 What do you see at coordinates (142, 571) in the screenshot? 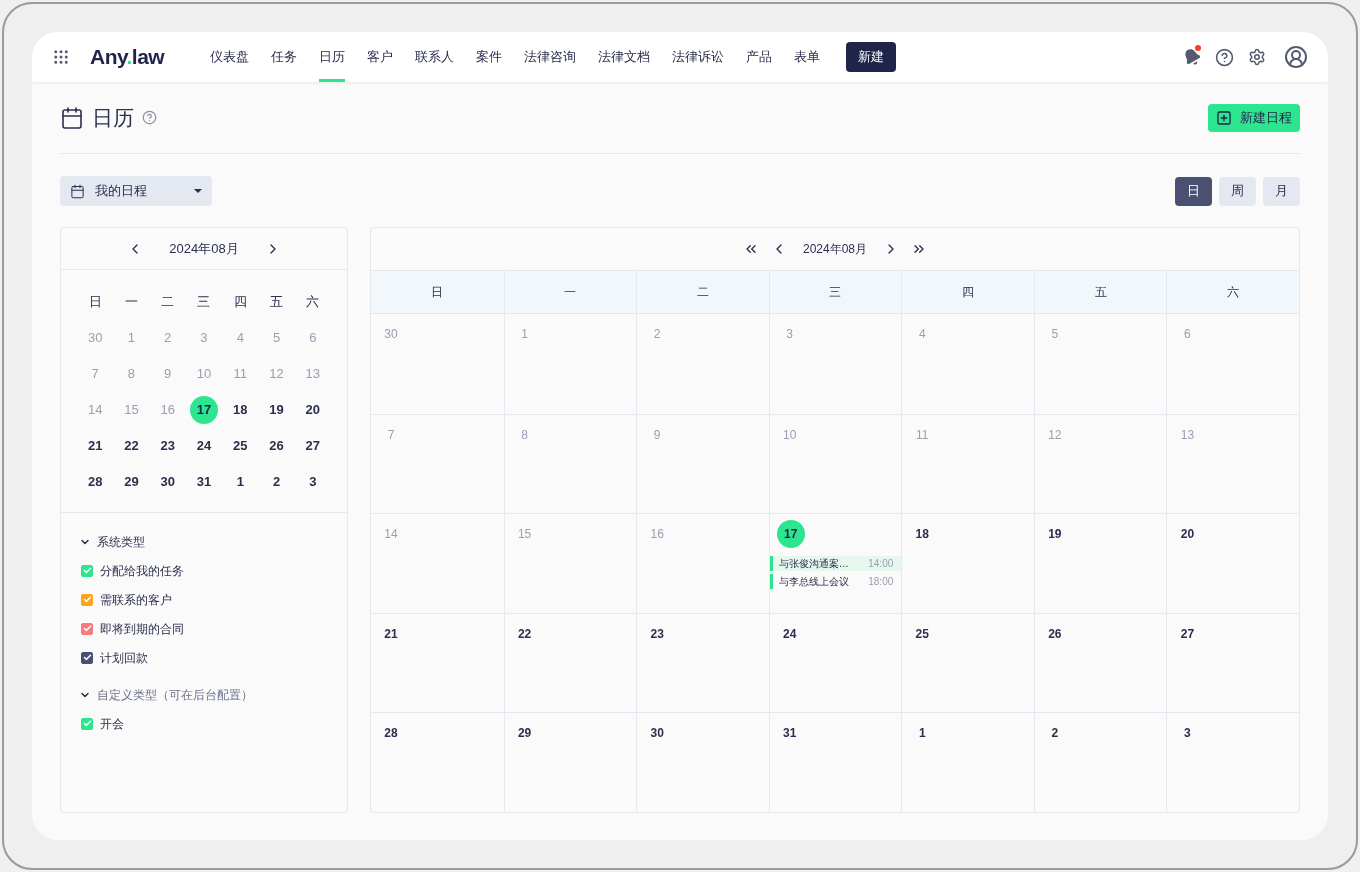
I see `filter-label: 分配给我的任务` at bounding box center [142, 571].